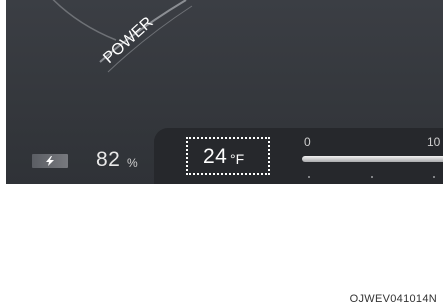 The image size is (443, 308). Describe the element at coordinates (132, 163) in the screenshot. I see `battery-level-unit: %` at that location.